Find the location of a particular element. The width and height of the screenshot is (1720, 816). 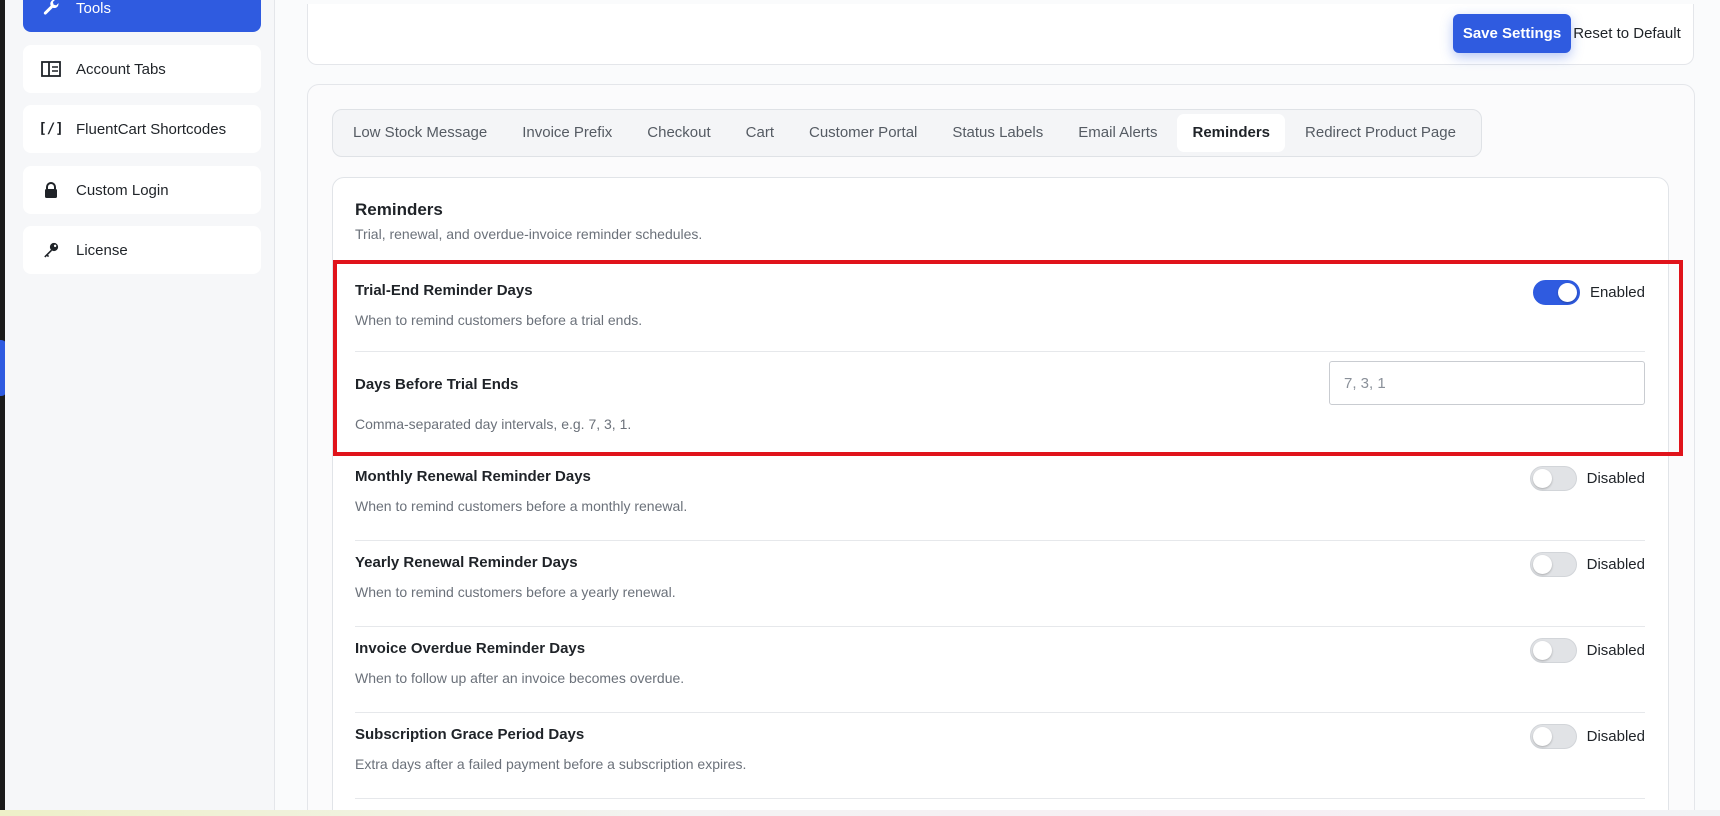

sidebar-item-label: Custom Login is located at coordinates (122, 190).